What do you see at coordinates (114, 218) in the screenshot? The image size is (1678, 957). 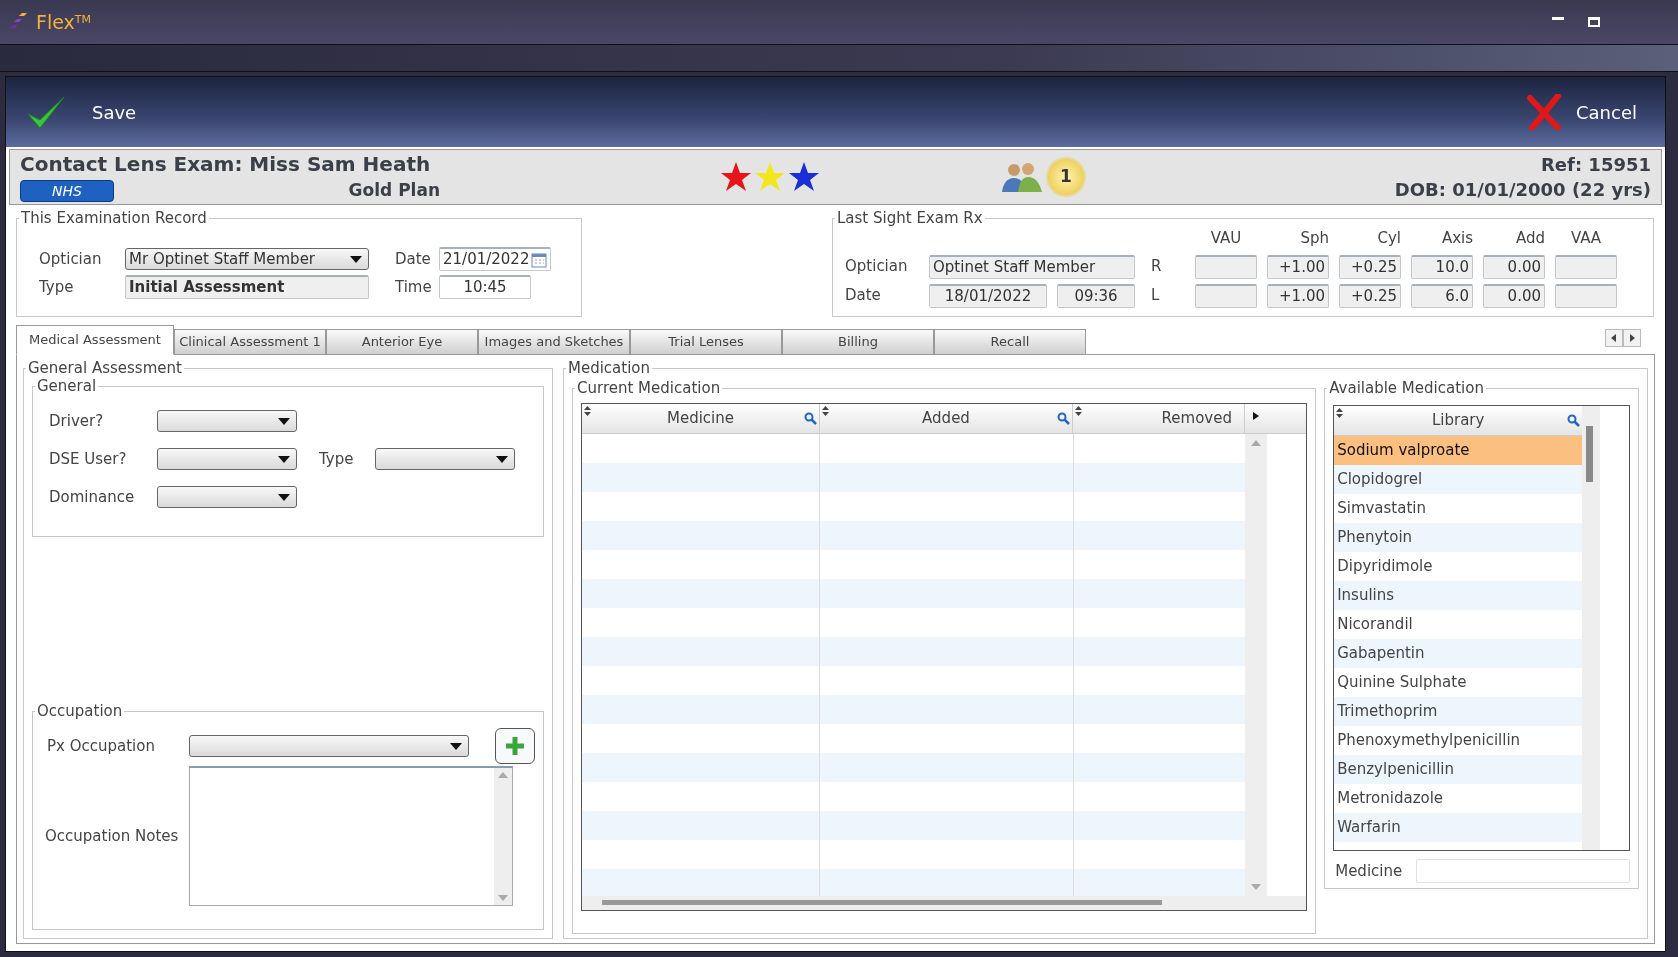 I see `section-legend: This Examination Record` at bounding box center [114, 218].